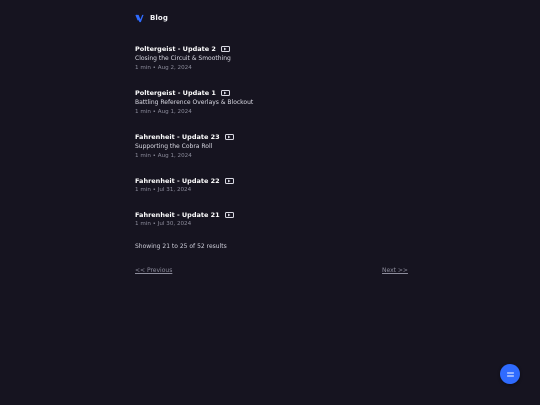  What do you see at coordinates (153, 270) in the screenshot?
I see `previous-page-link: << Previous` at bounding box center [153, 270].